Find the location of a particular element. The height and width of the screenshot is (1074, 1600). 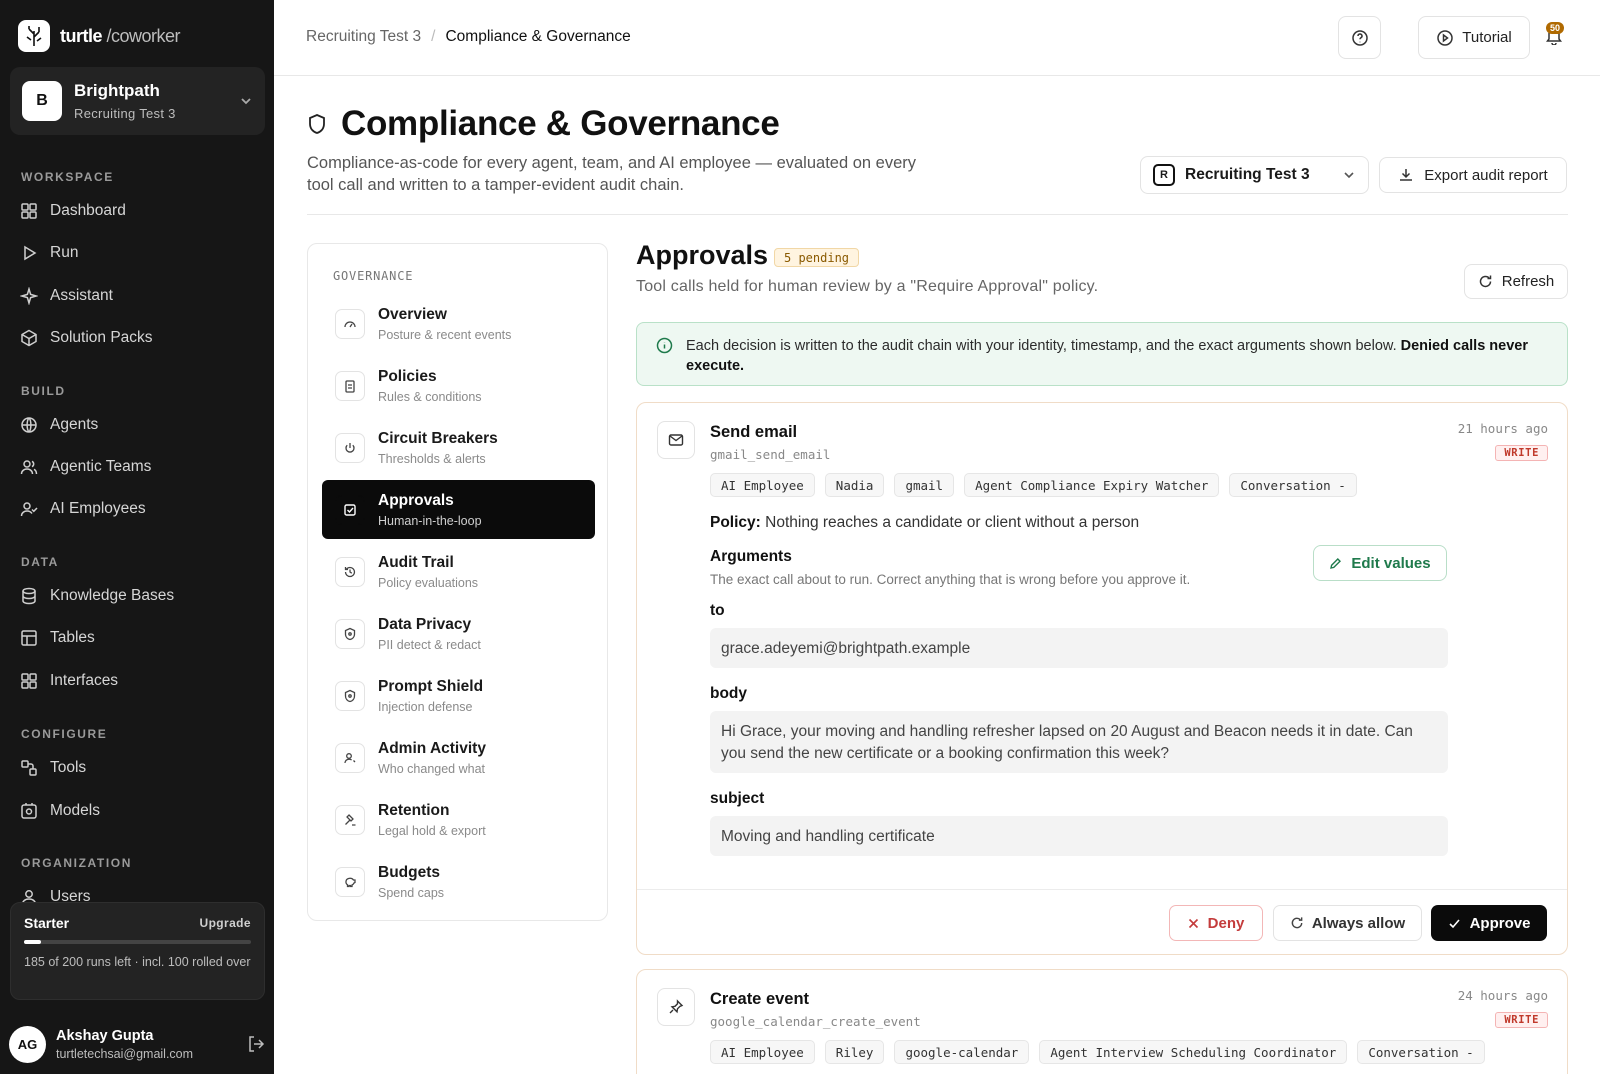

package-icon is located at coordinates (29, 338).